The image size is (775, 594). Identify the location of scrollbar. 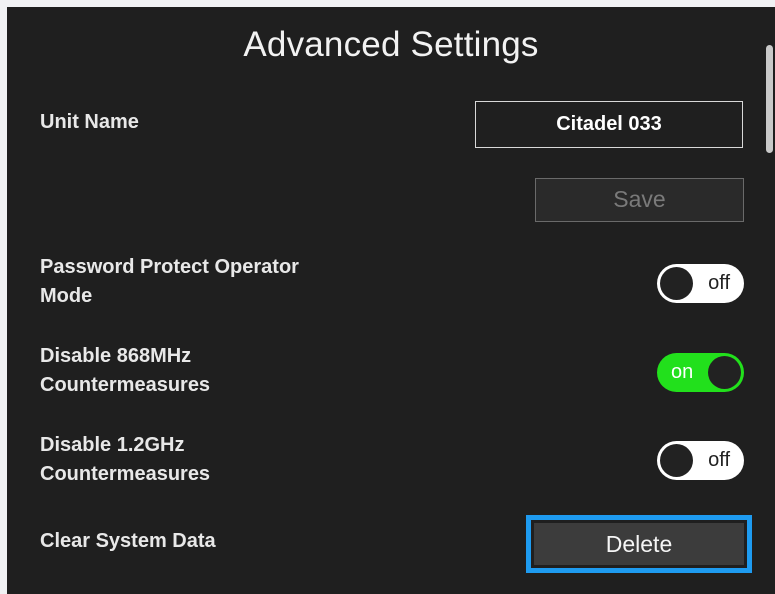
(769, 99).